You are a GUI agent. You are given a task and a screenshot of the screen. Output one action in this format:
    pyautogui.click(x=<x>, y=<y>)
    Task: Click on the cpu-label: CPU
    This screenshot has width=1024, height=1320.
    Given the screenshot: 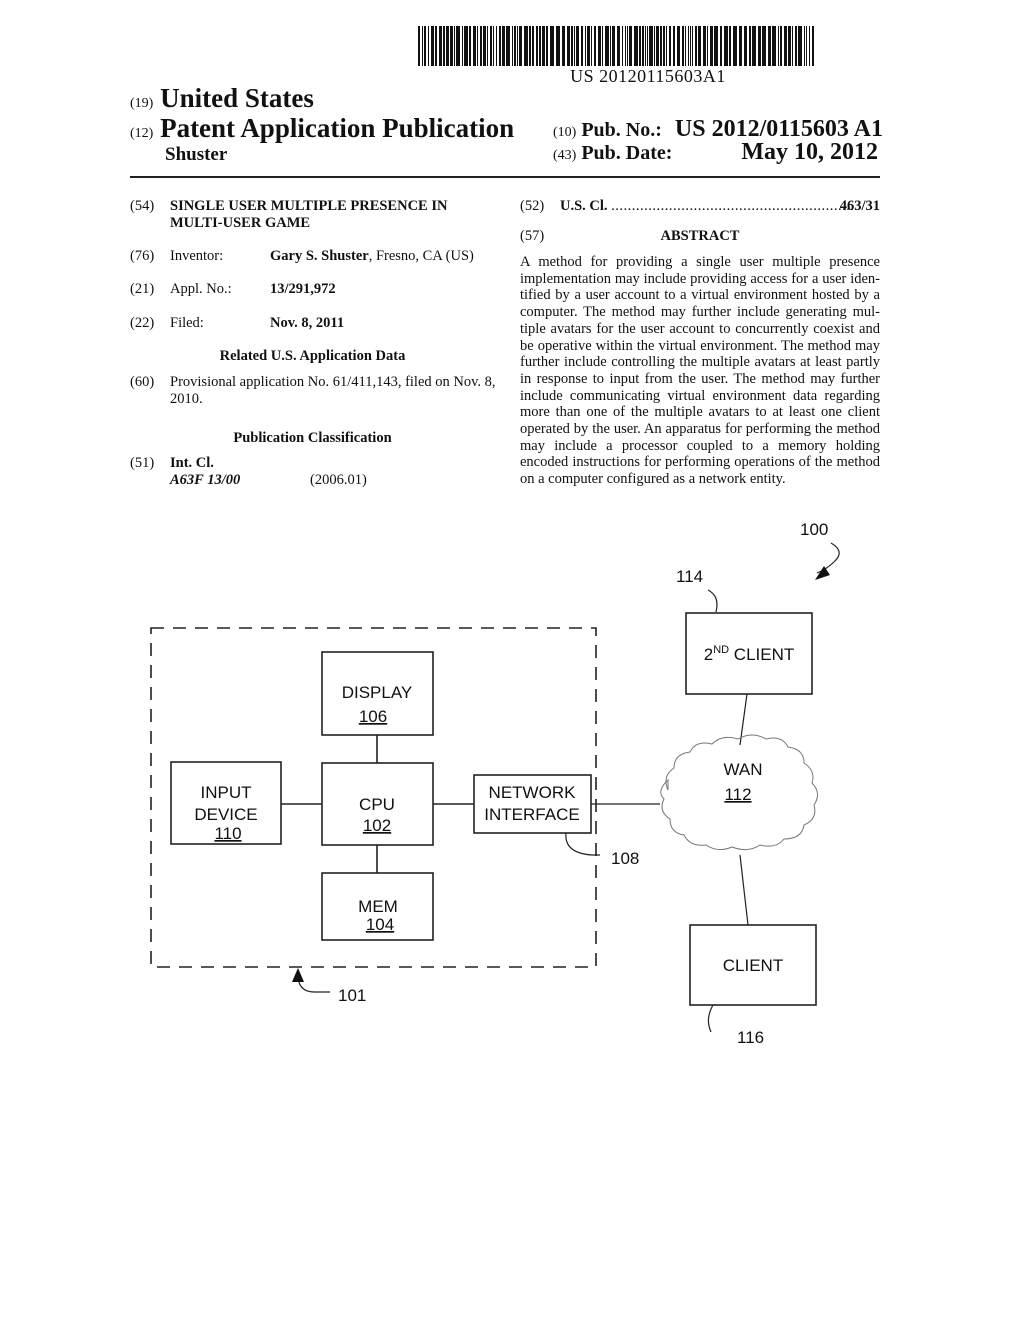 What is the action you would take?
    pyautogui.click(x=377, y=804)
    